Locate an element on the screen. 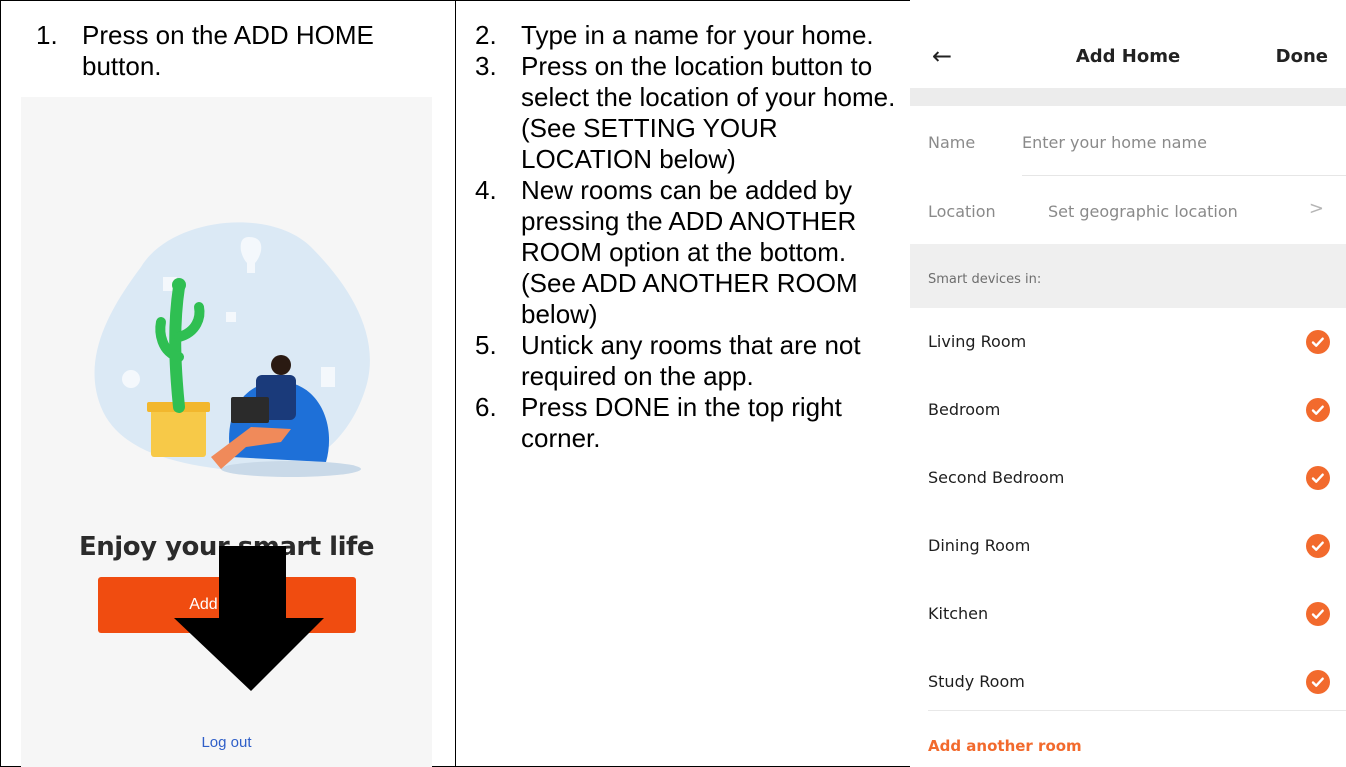 The image size is (1346, 767). step-text: Type in a name for your home. is located at coordinates (697, 35).